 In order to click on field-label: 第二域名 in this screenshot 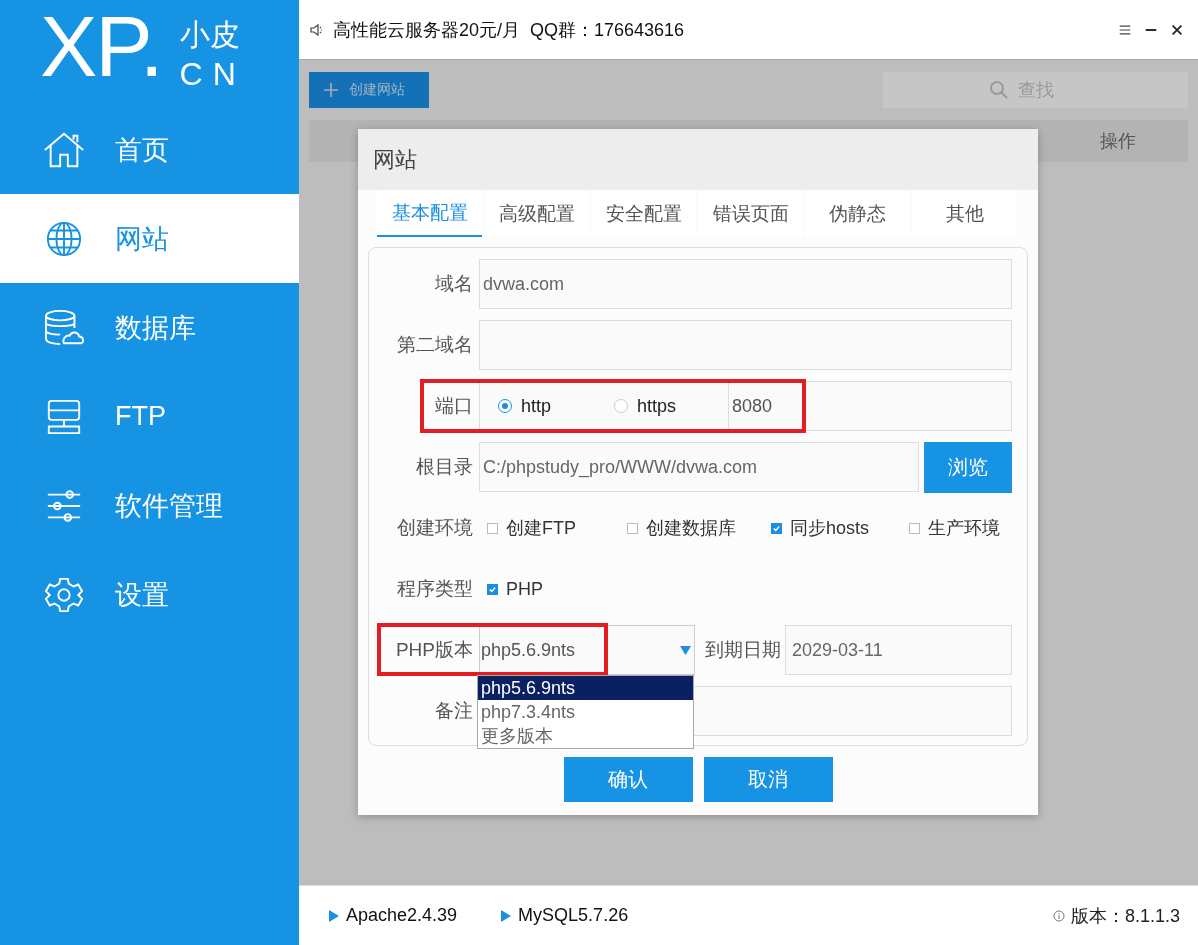, I will do `click(435, 345)`.